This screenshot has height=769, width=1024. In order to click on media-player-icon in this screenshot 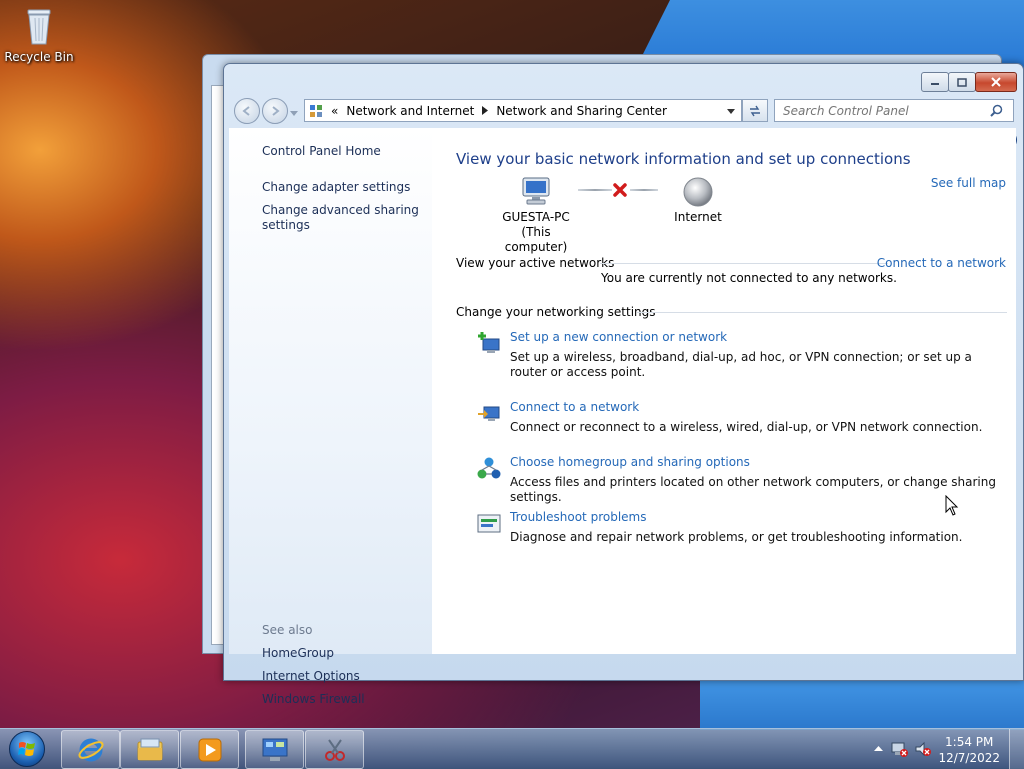, I will do `click(209, 749)`.